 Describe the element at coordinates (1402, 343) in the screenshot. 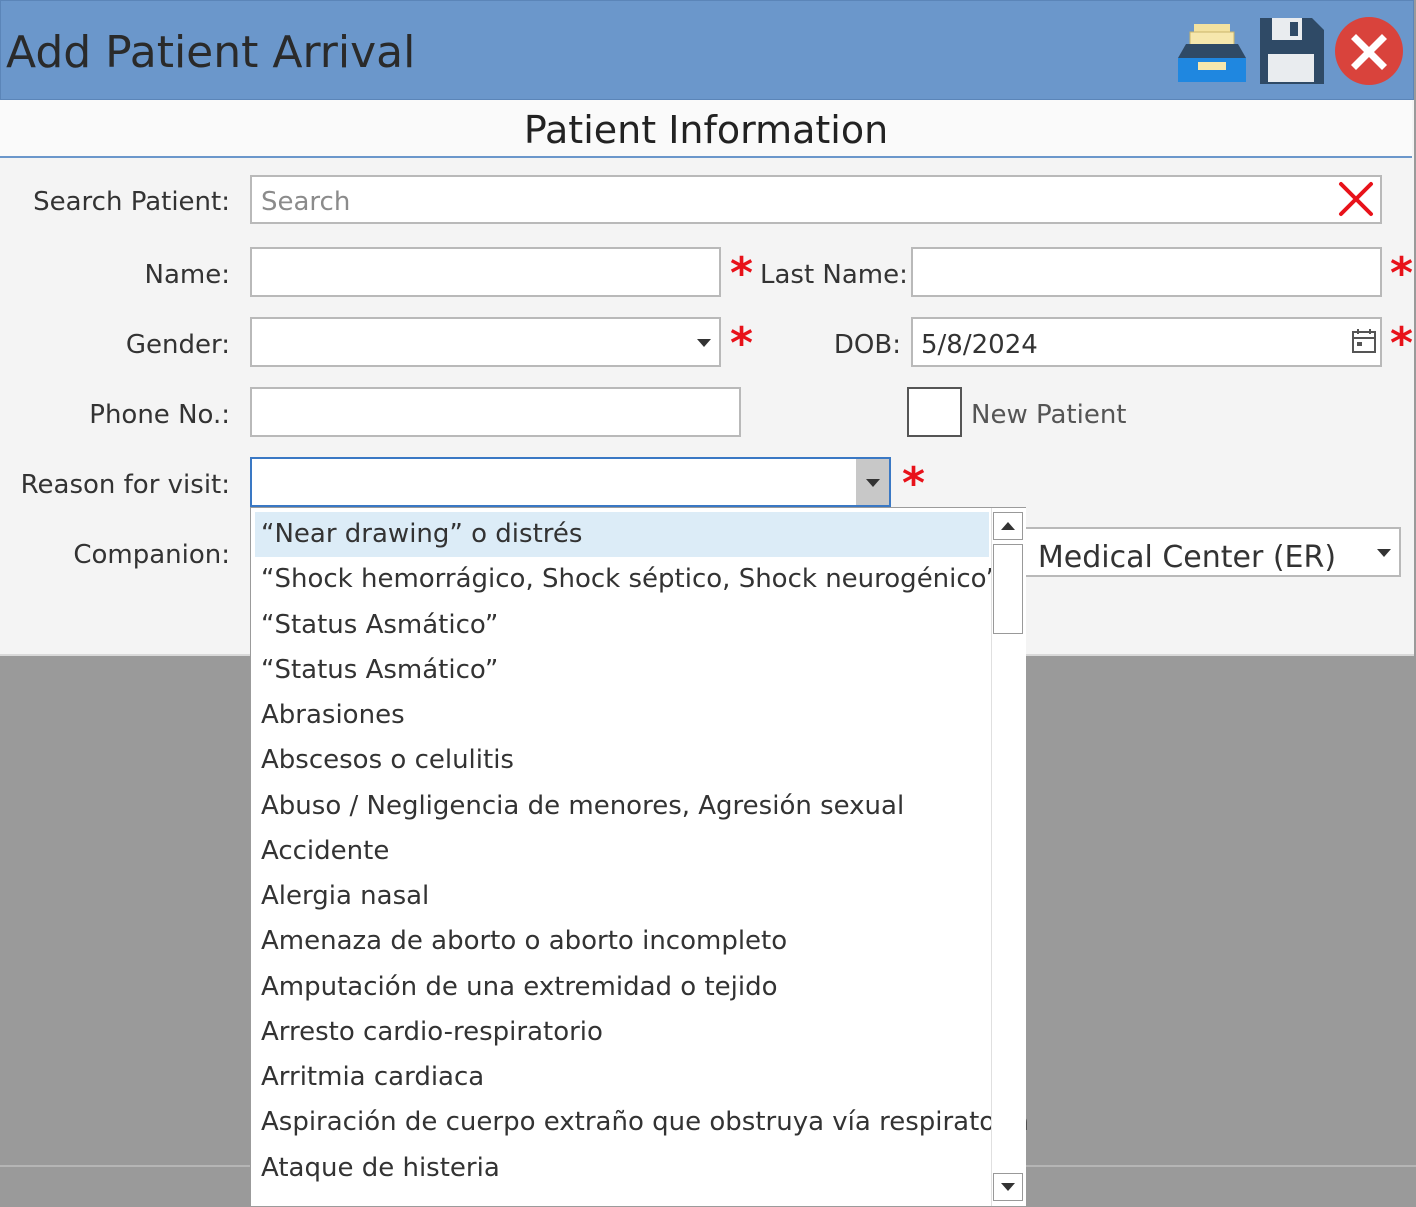

I see `dob-required-mark: *` at that location.